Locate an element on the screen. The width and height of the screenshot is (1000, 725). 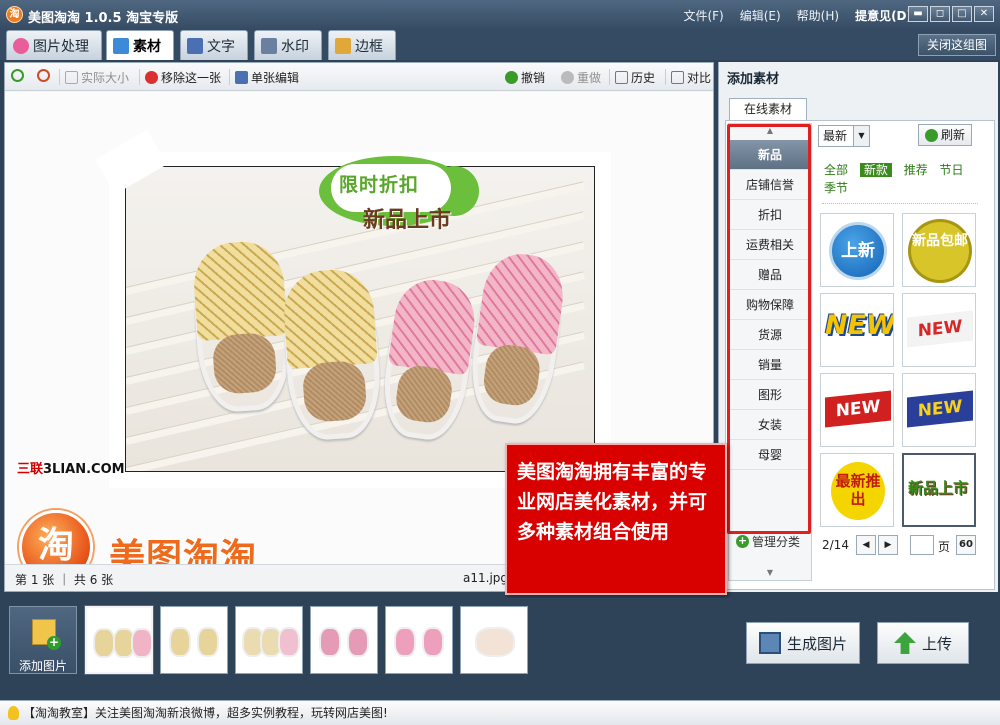
subcat-recommend: 推荐 is located at coordinates (916, 170).